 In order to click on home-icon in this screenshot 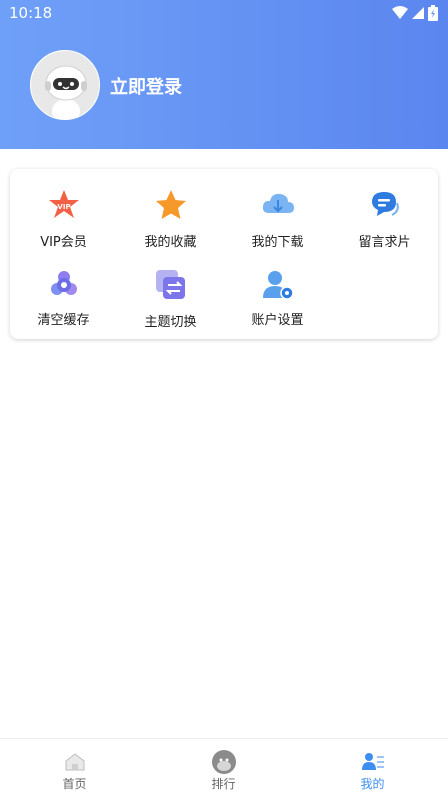, I will do `click(75, 762)`.